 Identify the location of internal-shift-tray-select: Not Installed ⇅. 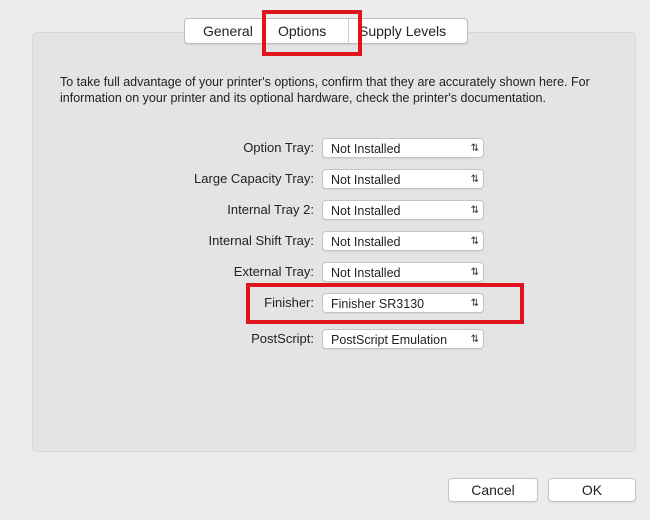
(403, 241).